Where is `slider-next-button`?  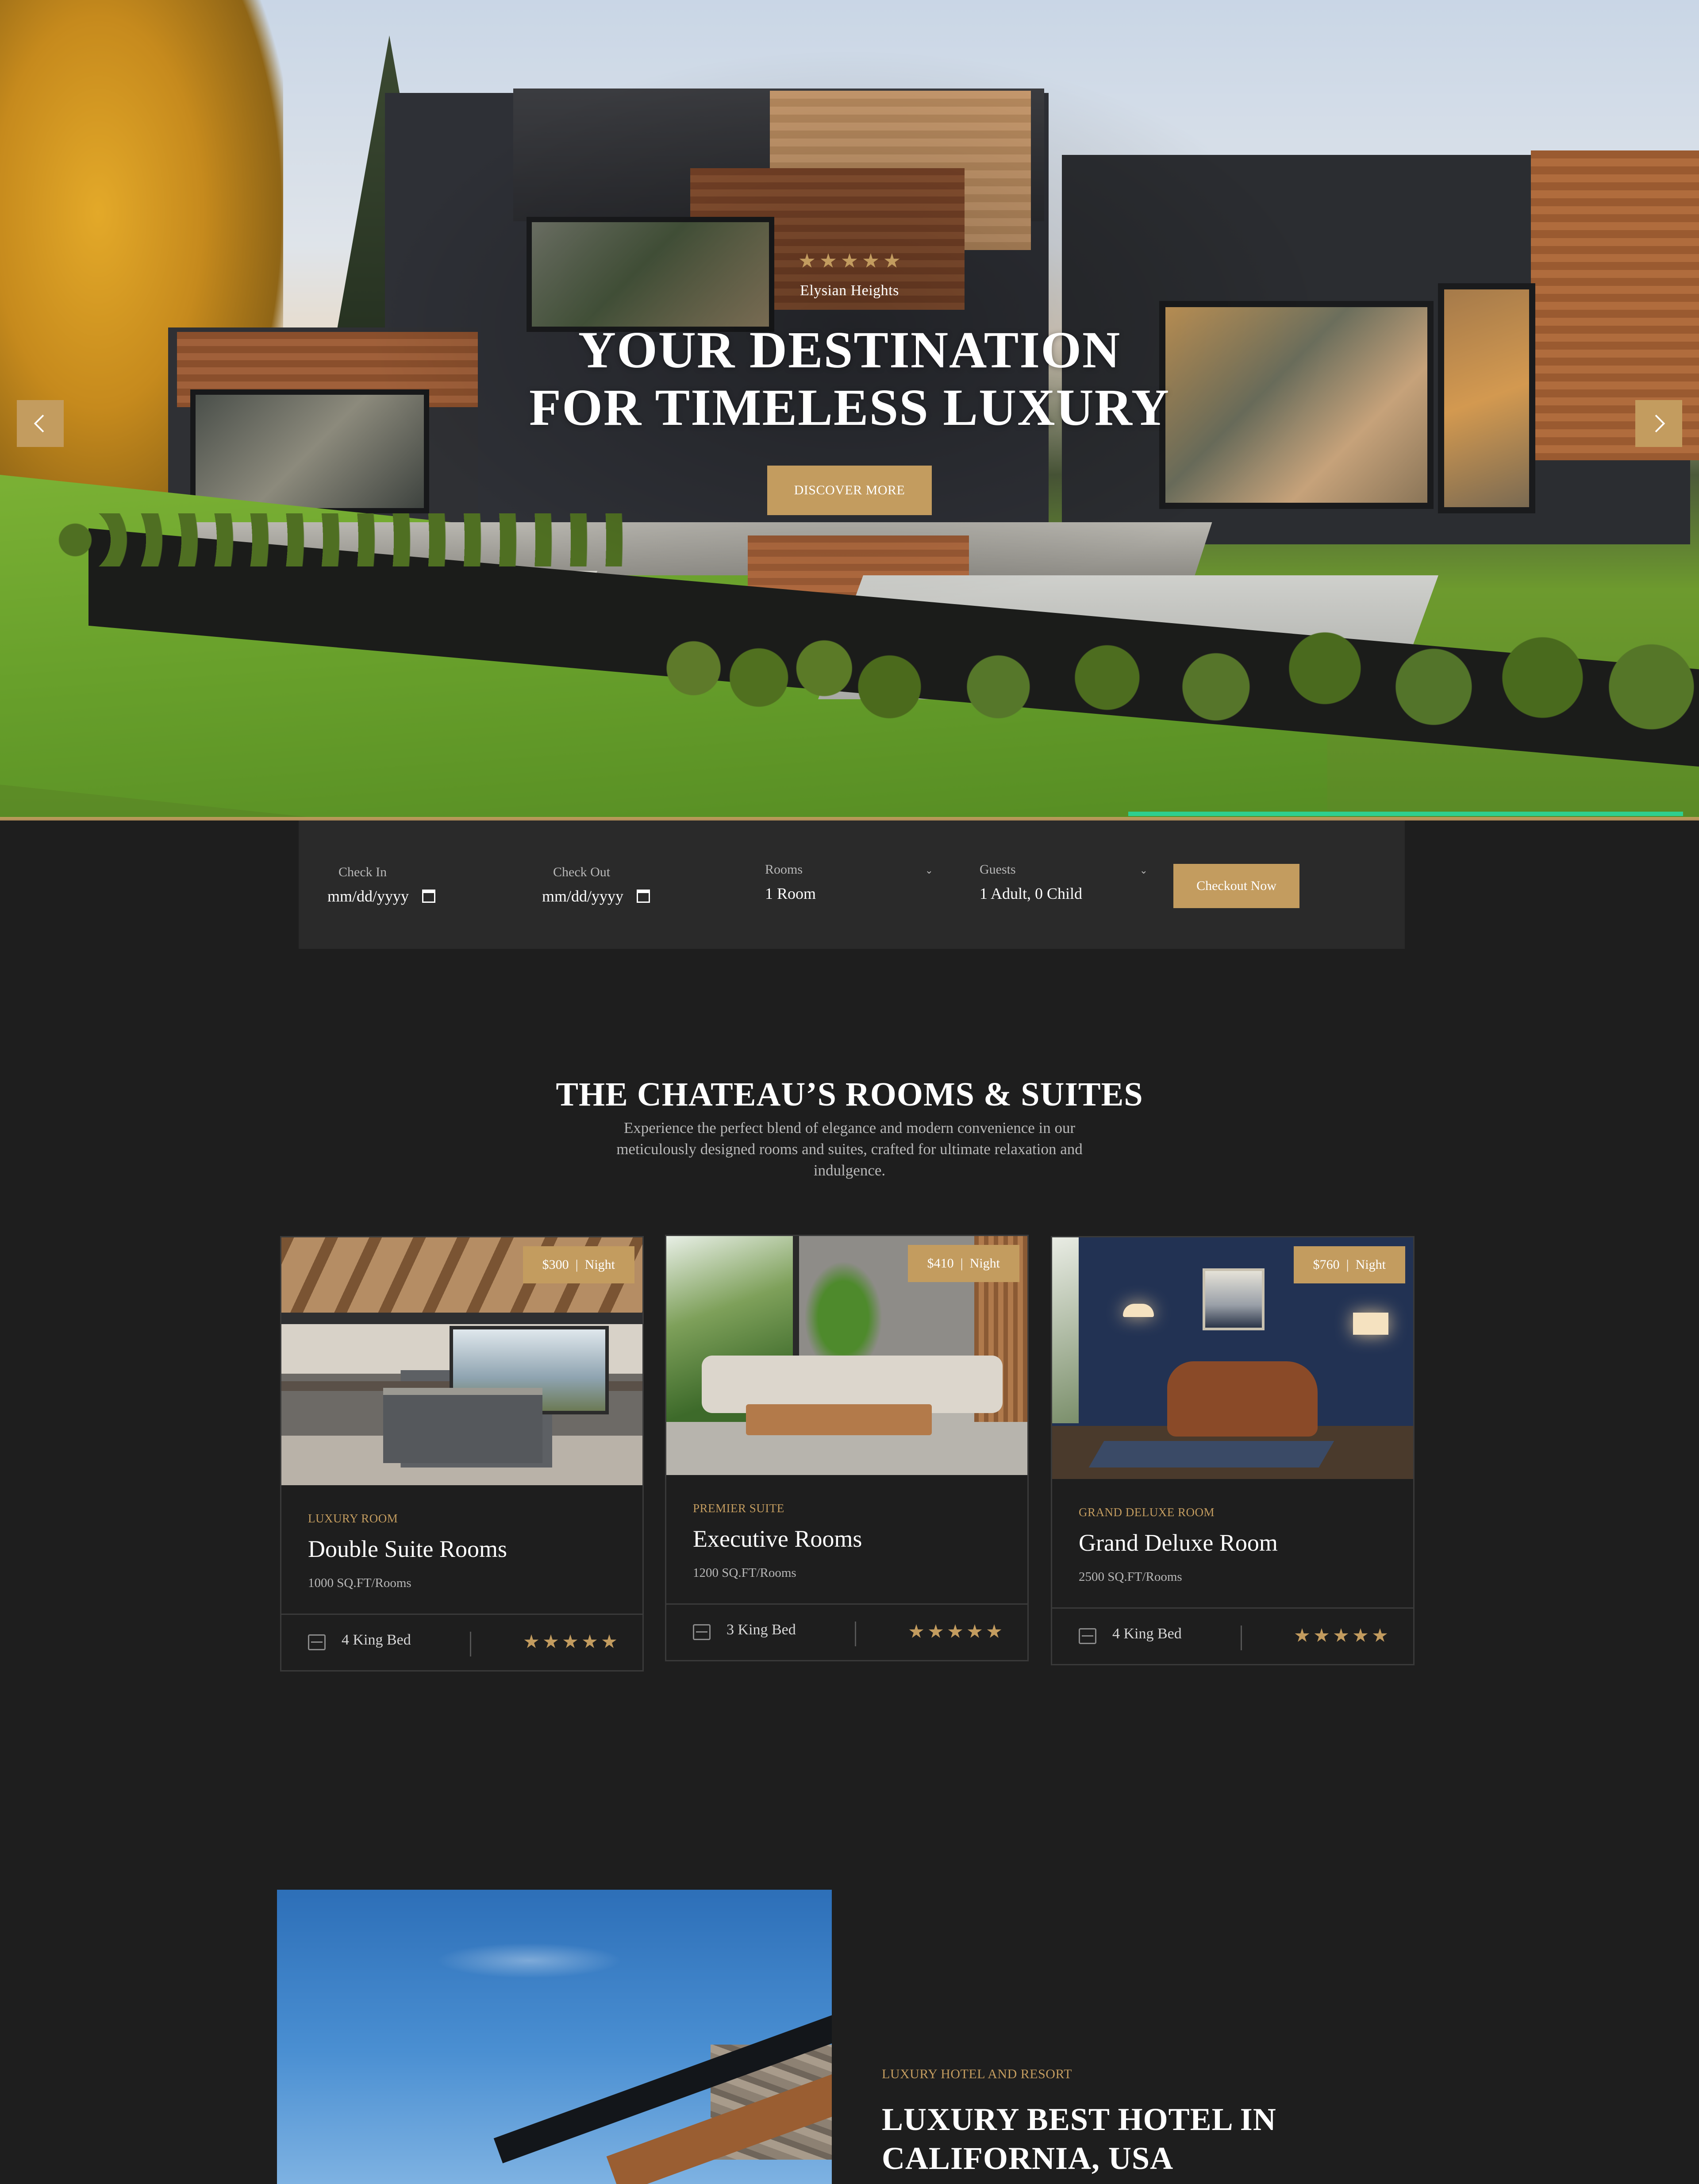
slider-next-button is located at coordinates (1658, 423).